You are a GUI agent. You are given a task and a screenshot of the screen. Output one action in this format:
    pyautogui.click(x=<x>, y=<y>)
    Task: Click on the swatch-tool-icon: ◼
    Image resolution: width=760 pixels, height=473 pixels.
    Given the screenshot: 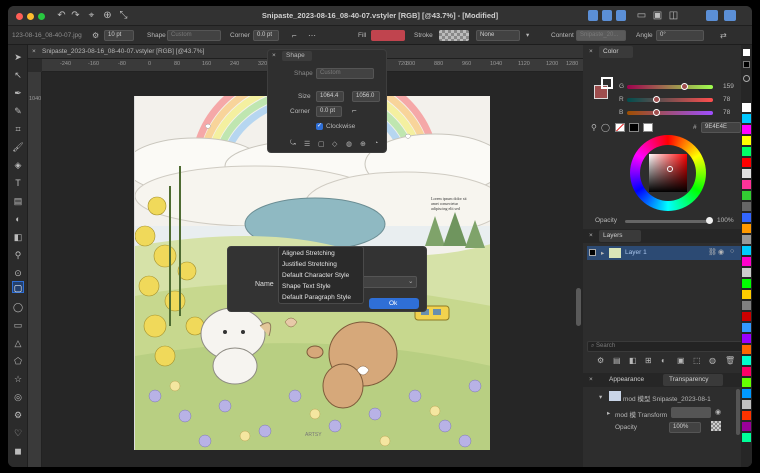 What is the action you would take?
    pyautogui.click(x=18, y=451)
    